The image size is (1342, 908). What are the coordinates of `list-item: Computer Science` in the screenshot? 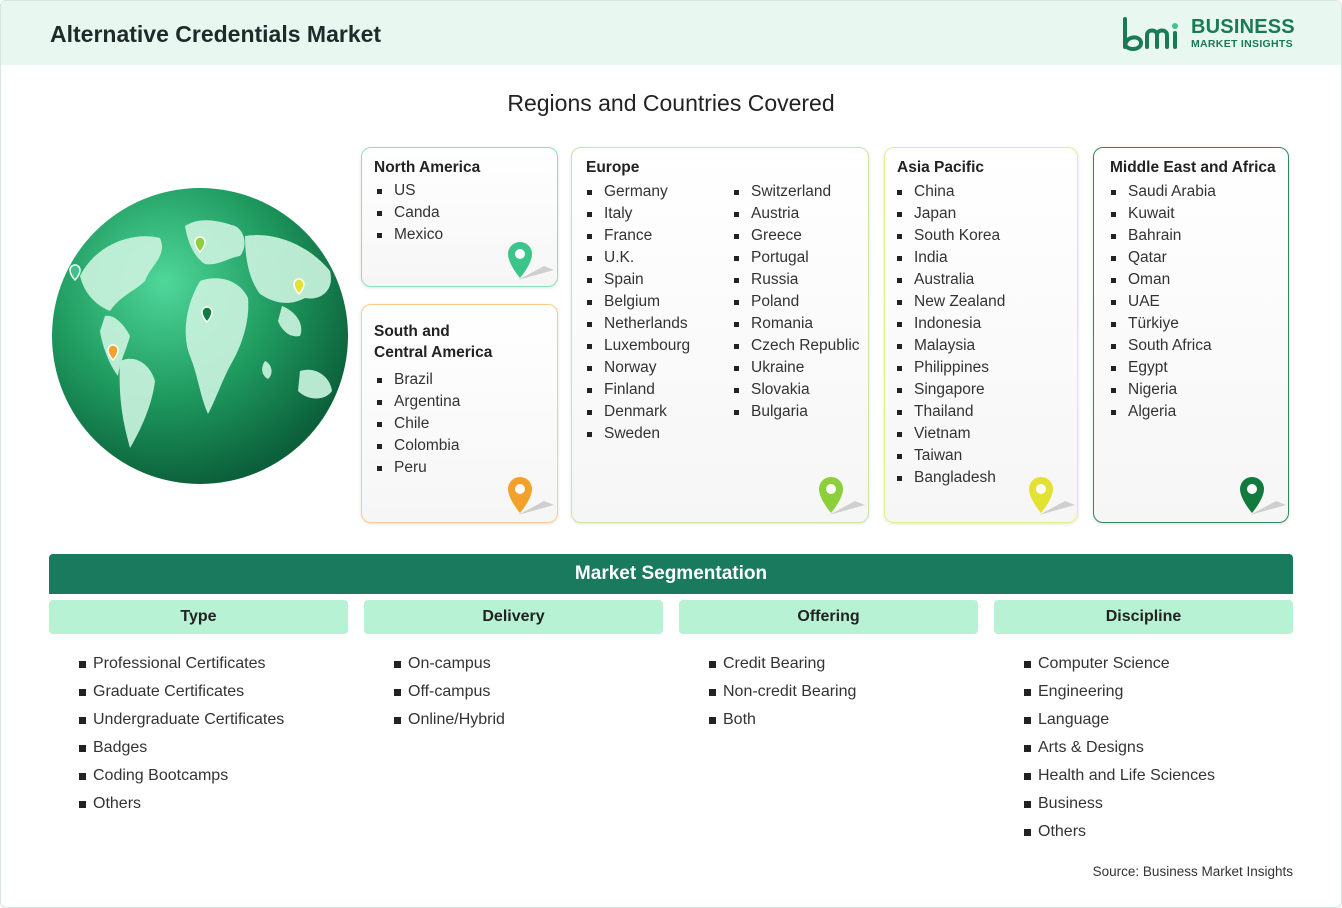 It's located at (1119, 664).